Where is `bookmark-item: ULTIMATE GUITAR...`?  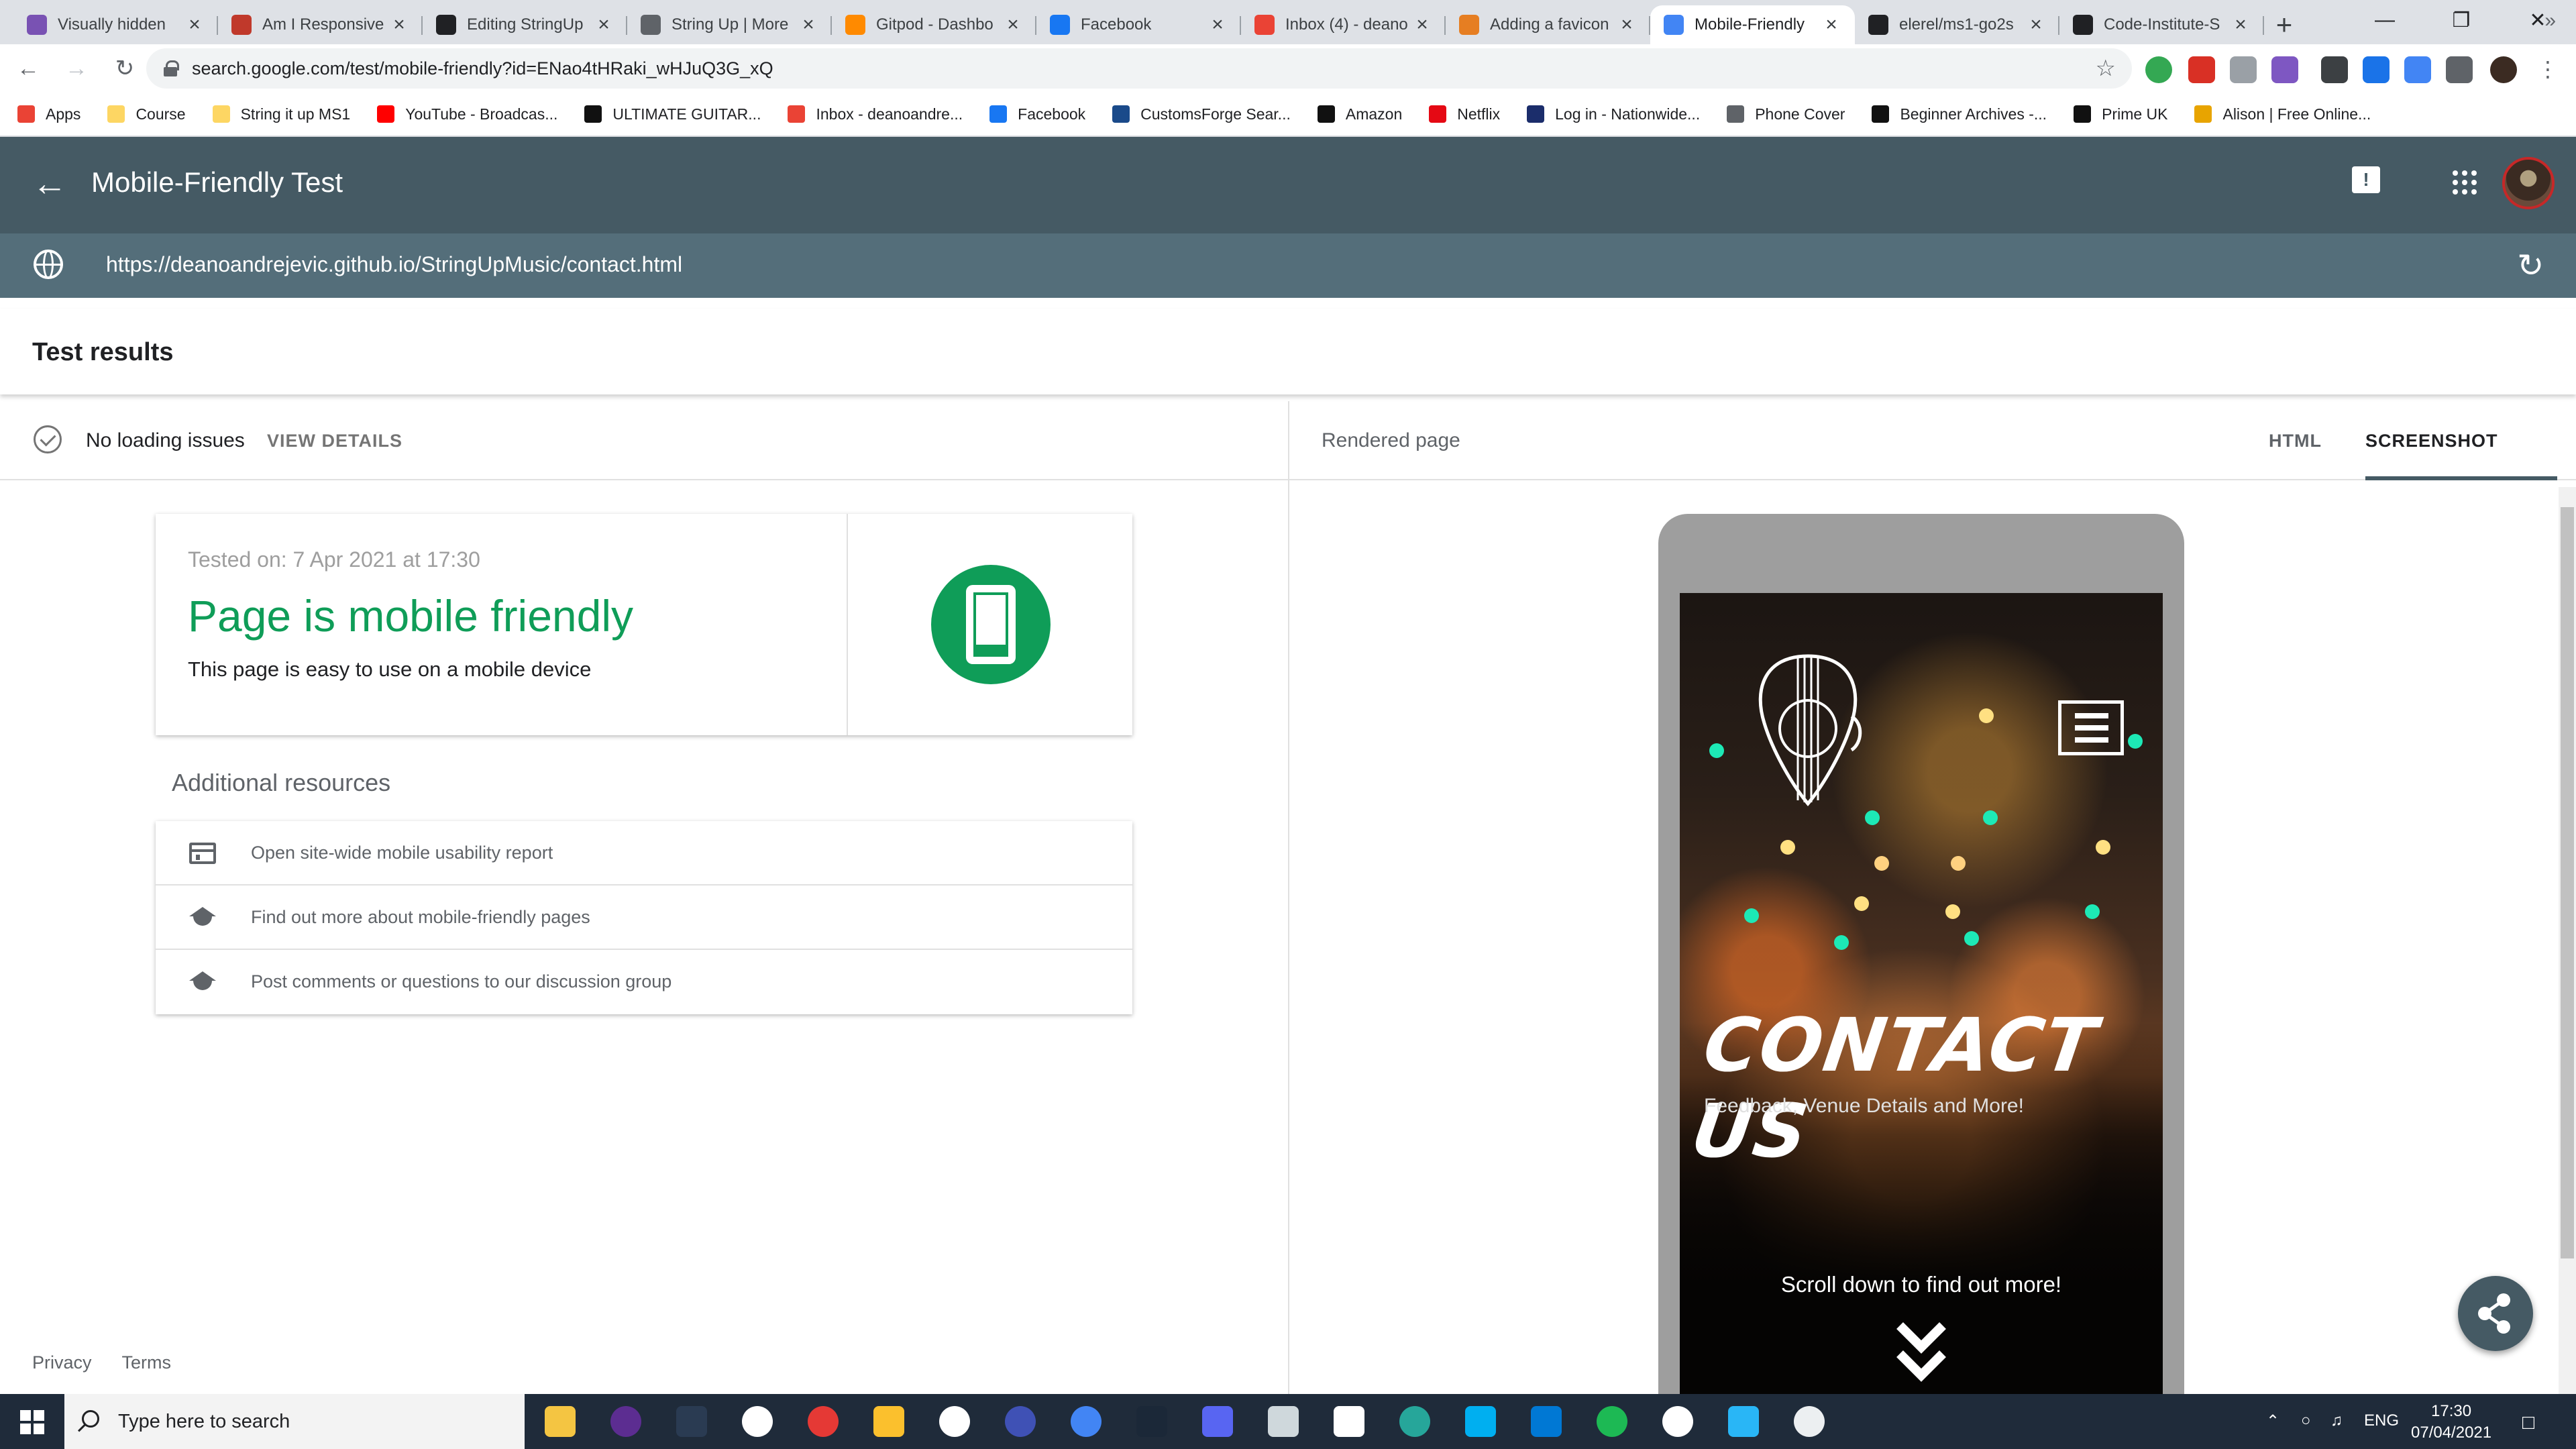 bookmark-item: ULTIMATE GUITAR... is located at coordinates (672, 114).